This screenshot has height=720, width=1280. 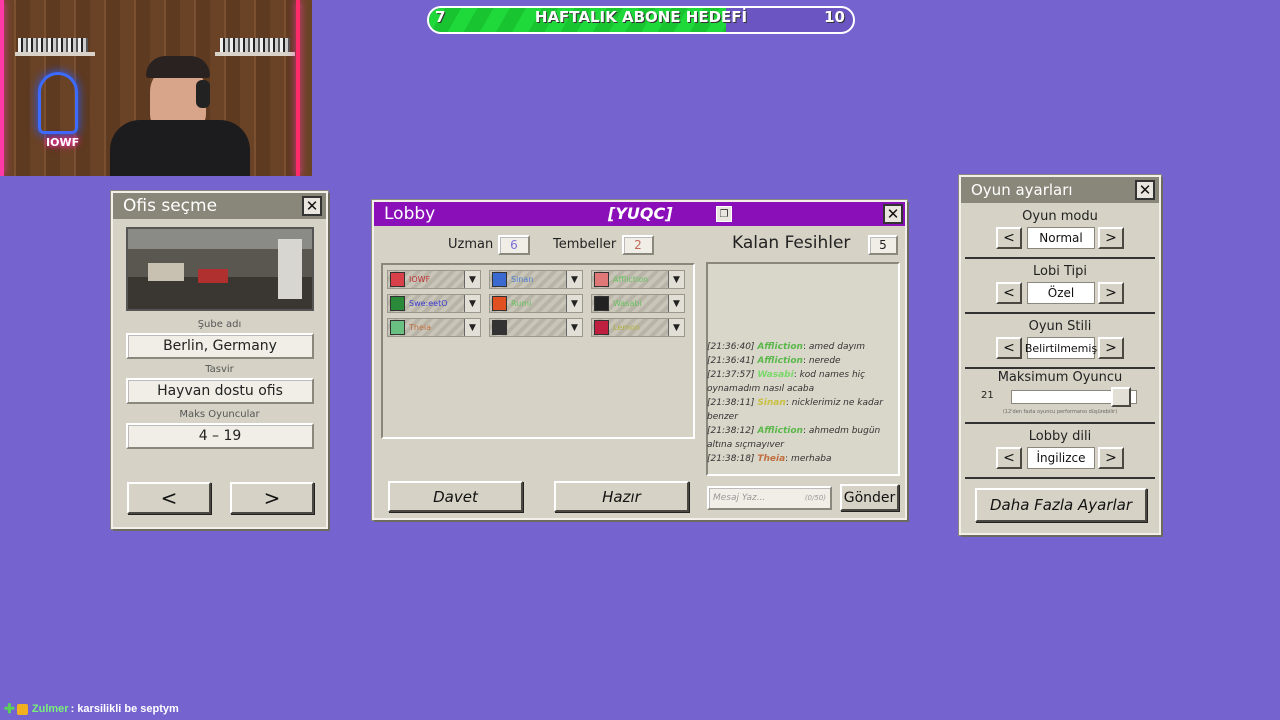 What do you see at coordinates (1111, 458) in the screenshot?
I see `lobby-language-next-button: >` at bounding box center [1111, 458].